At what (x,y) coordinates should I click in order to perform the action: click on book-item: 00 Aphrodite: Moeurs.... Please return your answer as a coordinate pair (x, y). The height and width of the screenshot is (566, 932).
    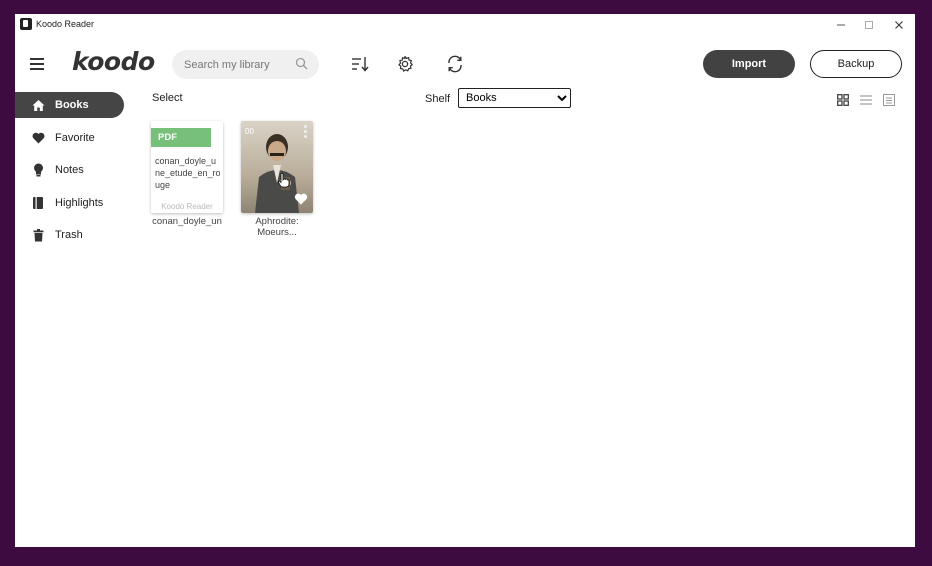
    Looking at the image, I should click on (277, 179).